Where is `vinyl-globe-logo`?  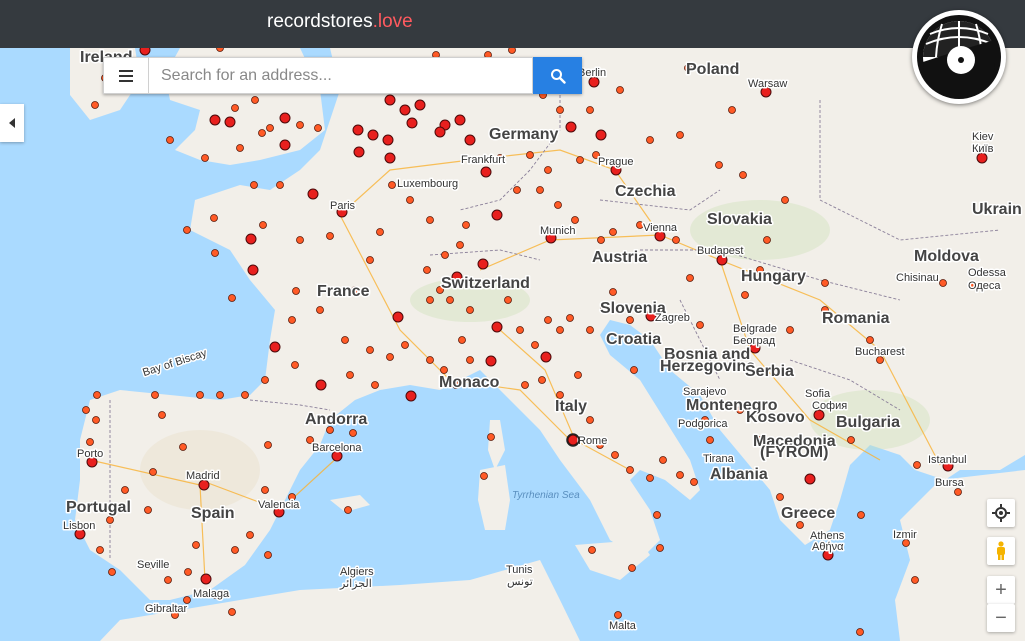
vinyl-globe-logo is located at coordinates (959, 57).